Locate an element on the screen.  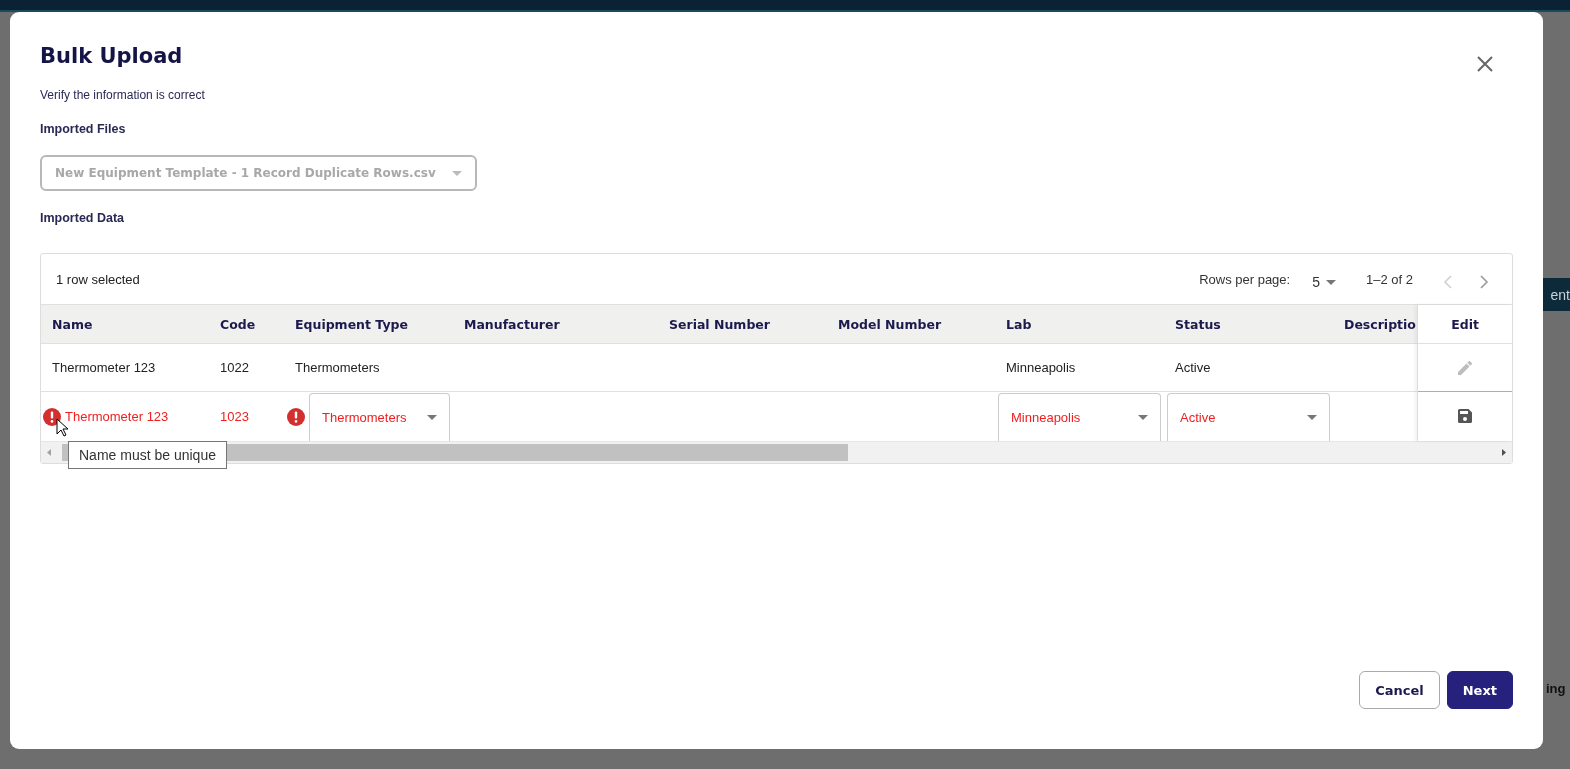
close-icon is located at coordinates (1485, 64).